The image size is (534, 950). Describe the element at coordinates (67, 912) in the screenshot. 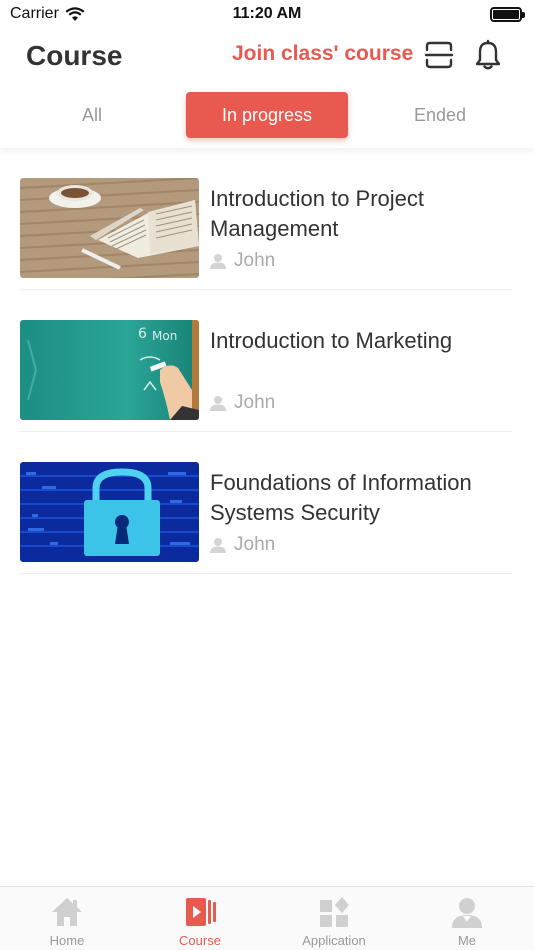

I see `home-icon` at that location.